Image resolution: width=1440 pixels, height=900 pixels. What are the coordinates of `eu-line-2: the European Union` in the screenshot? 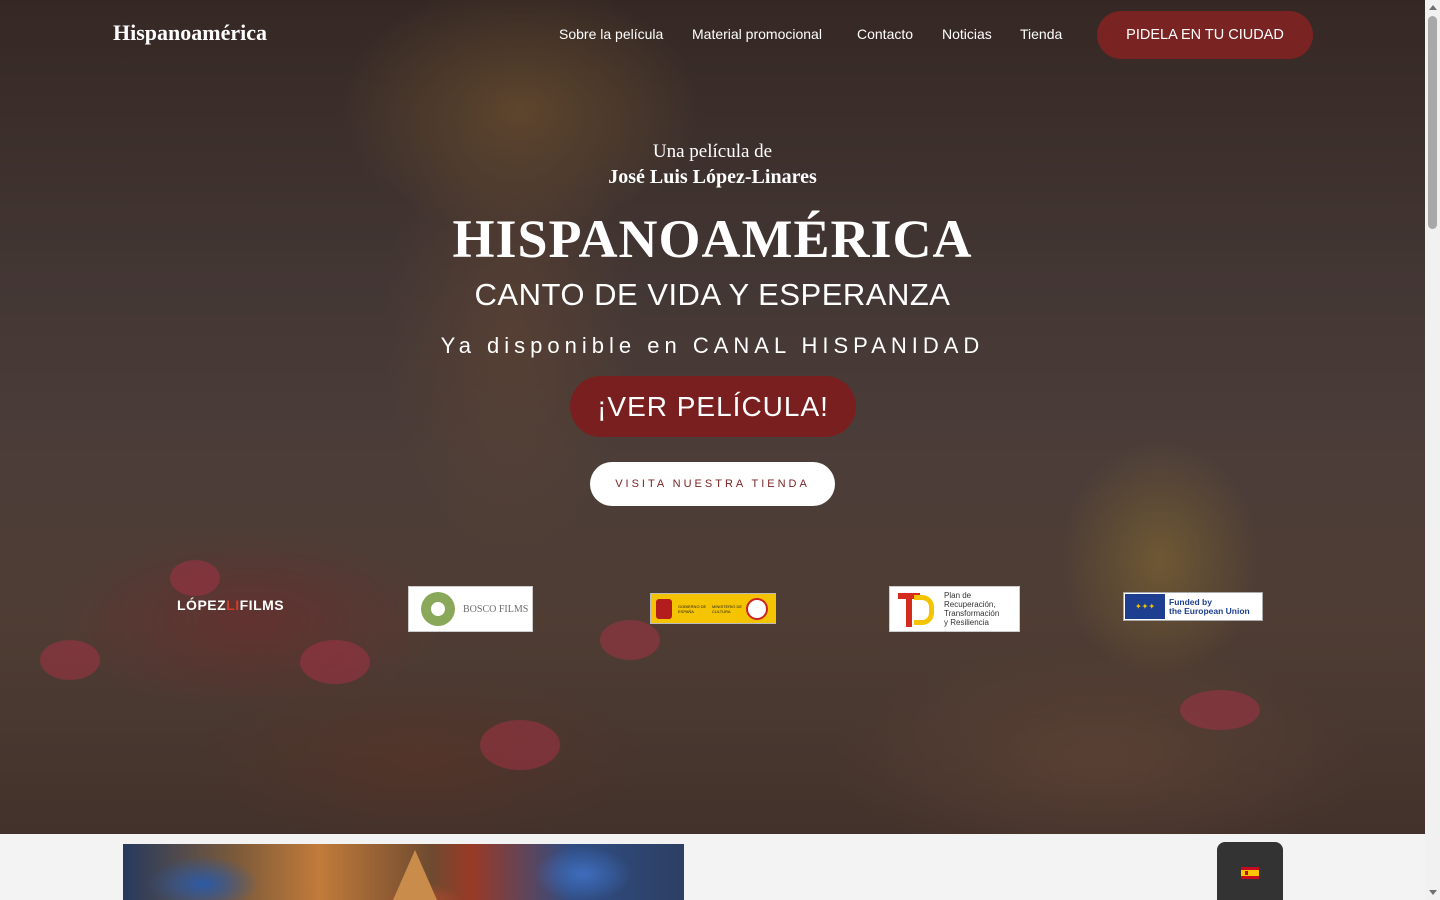 It's located at (1209, 610).